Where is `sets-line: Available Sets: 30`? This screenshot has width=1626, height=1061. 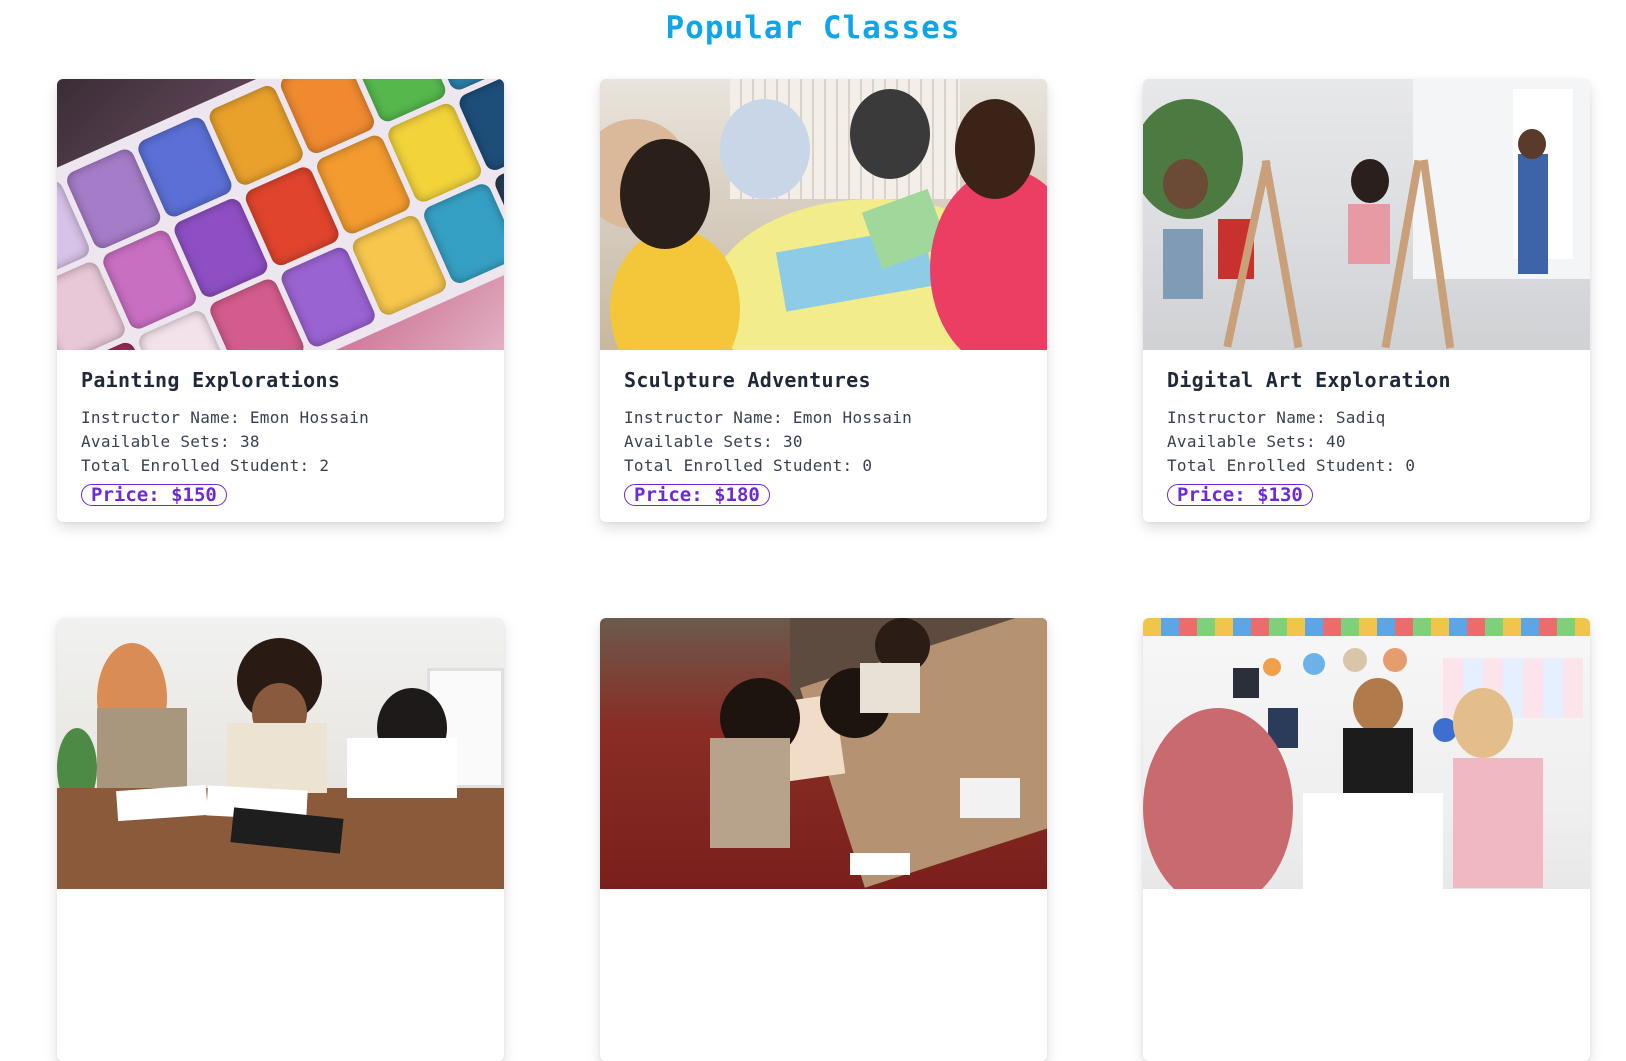 sets-line: Available Sets: 30 is located at coordinates (713, 441).